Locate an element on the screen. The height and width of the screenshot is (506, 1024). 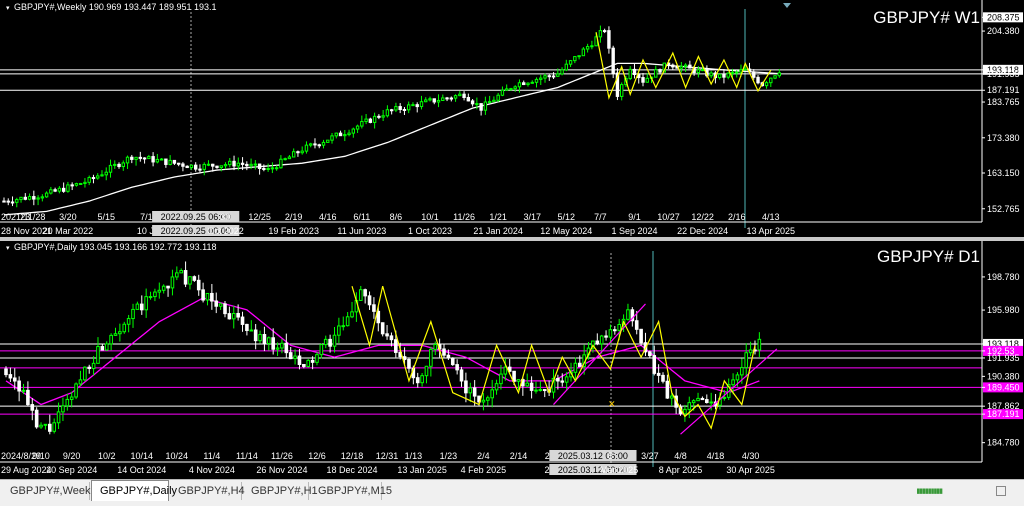
date-label: 26 Nov 2024 is located at coordinates (281, 470).